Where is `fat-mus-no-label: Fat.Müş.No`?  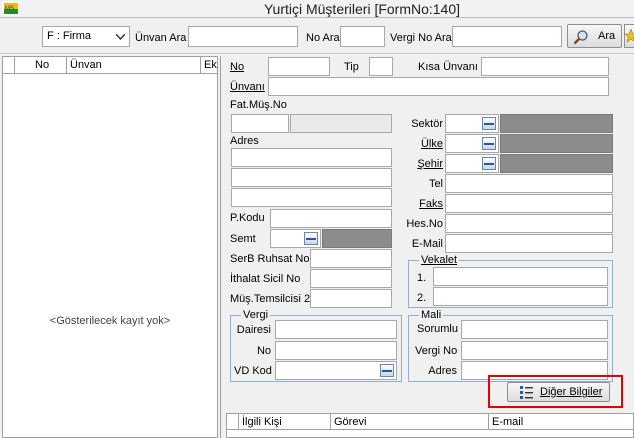
fat-mus-no-label: Fat.Müş.No is located at coordinates (258, 105).